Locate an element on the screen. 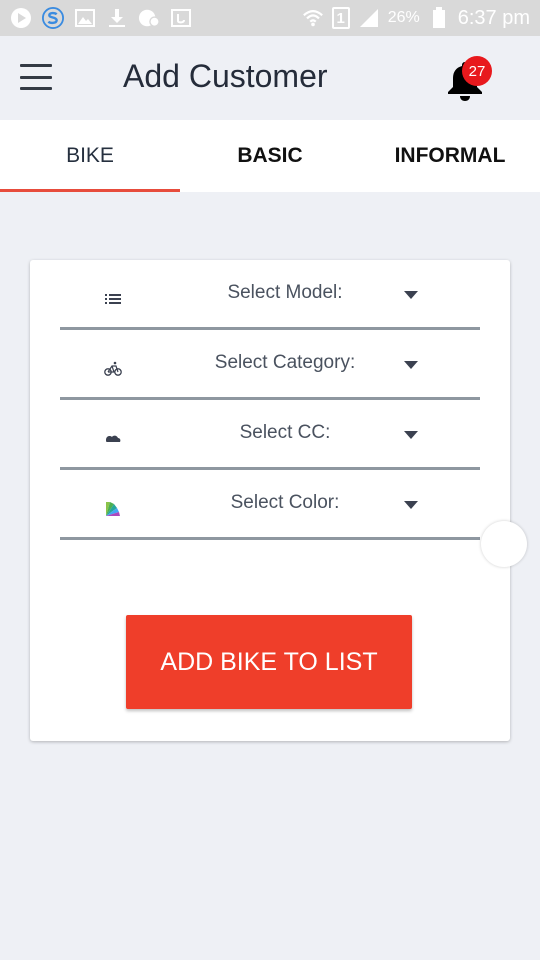  model-select-label: Select Model: is located at coordinates (285, 292).